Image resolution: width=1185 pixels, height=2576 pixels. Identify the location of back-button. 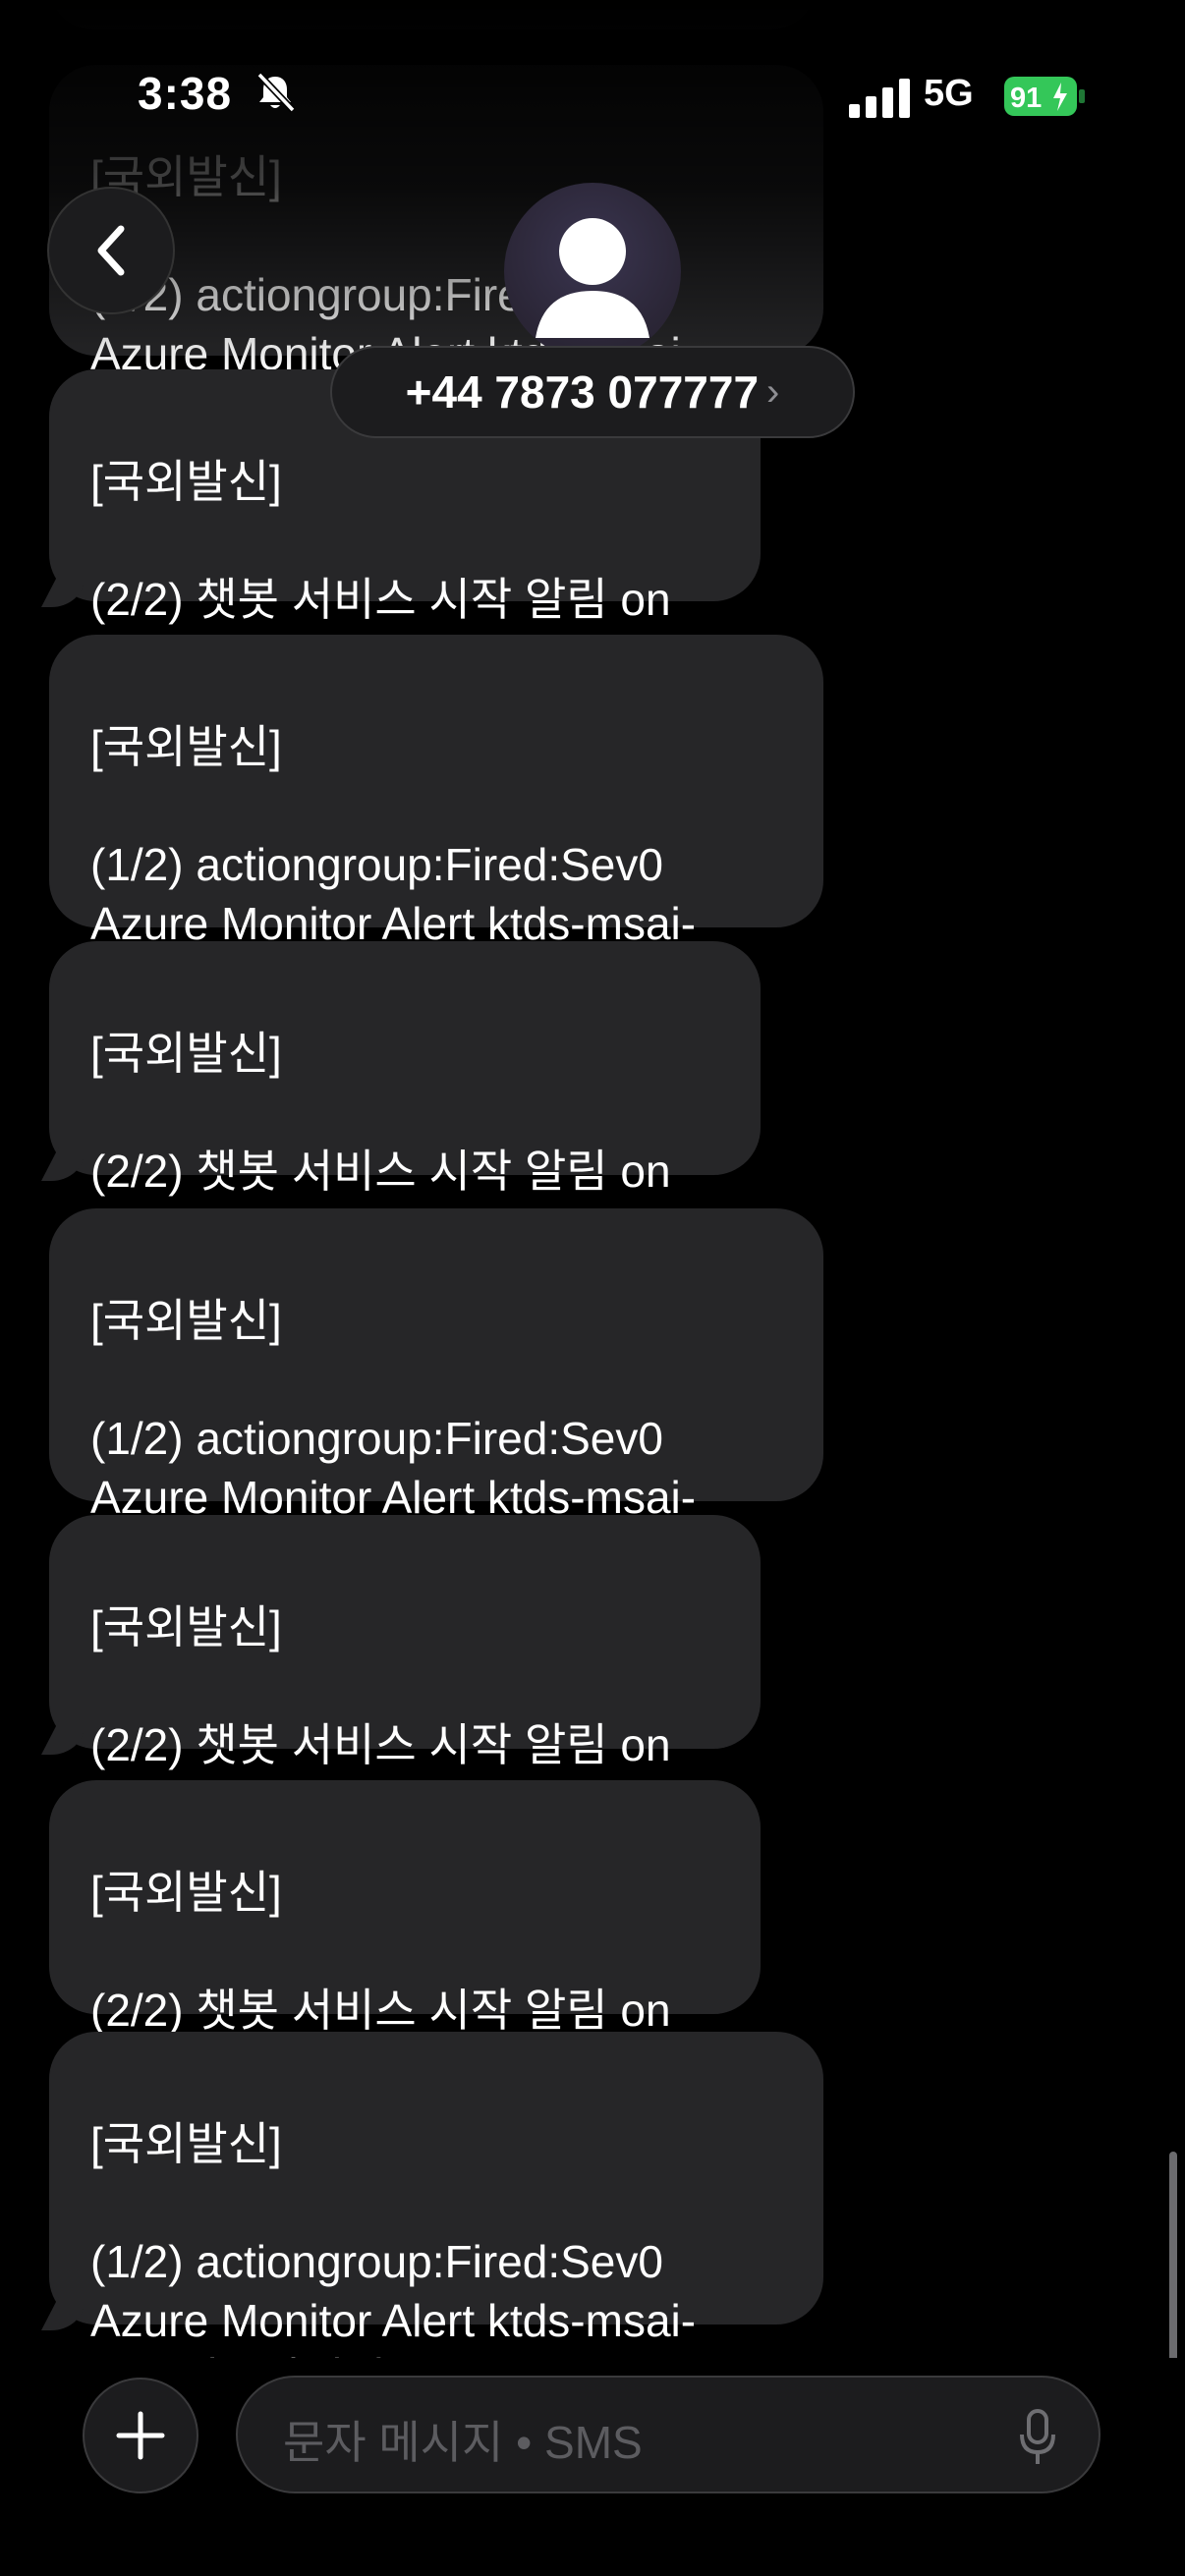
(111, 250).